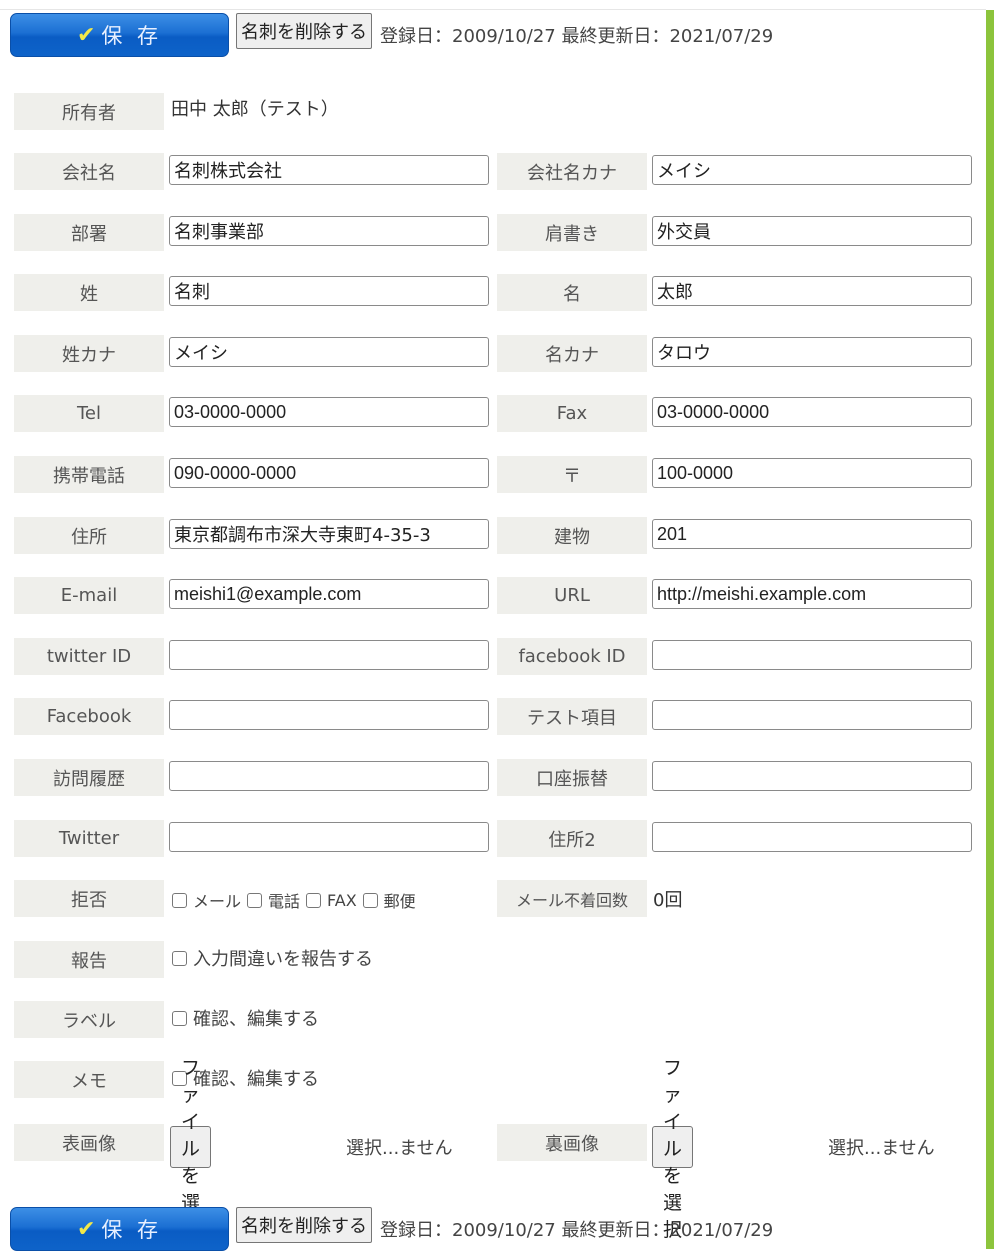 The image size is (1000, 1254). What do you see at coordinates (89, 1142) in the screenshot?
I see `front-image-label: 表画像` at bounding box center [89, 1142].